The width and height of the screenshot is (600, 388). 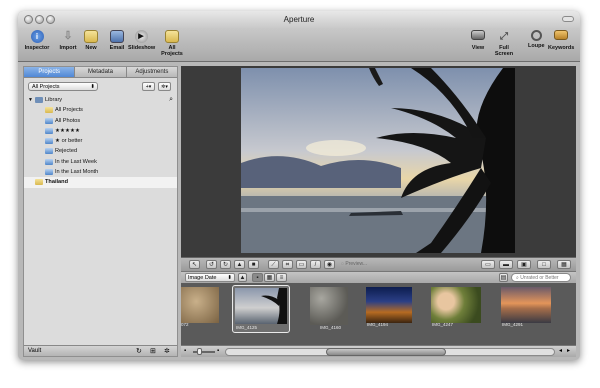 I want to click on palm-thumbnail, so click(x=274, y=306).